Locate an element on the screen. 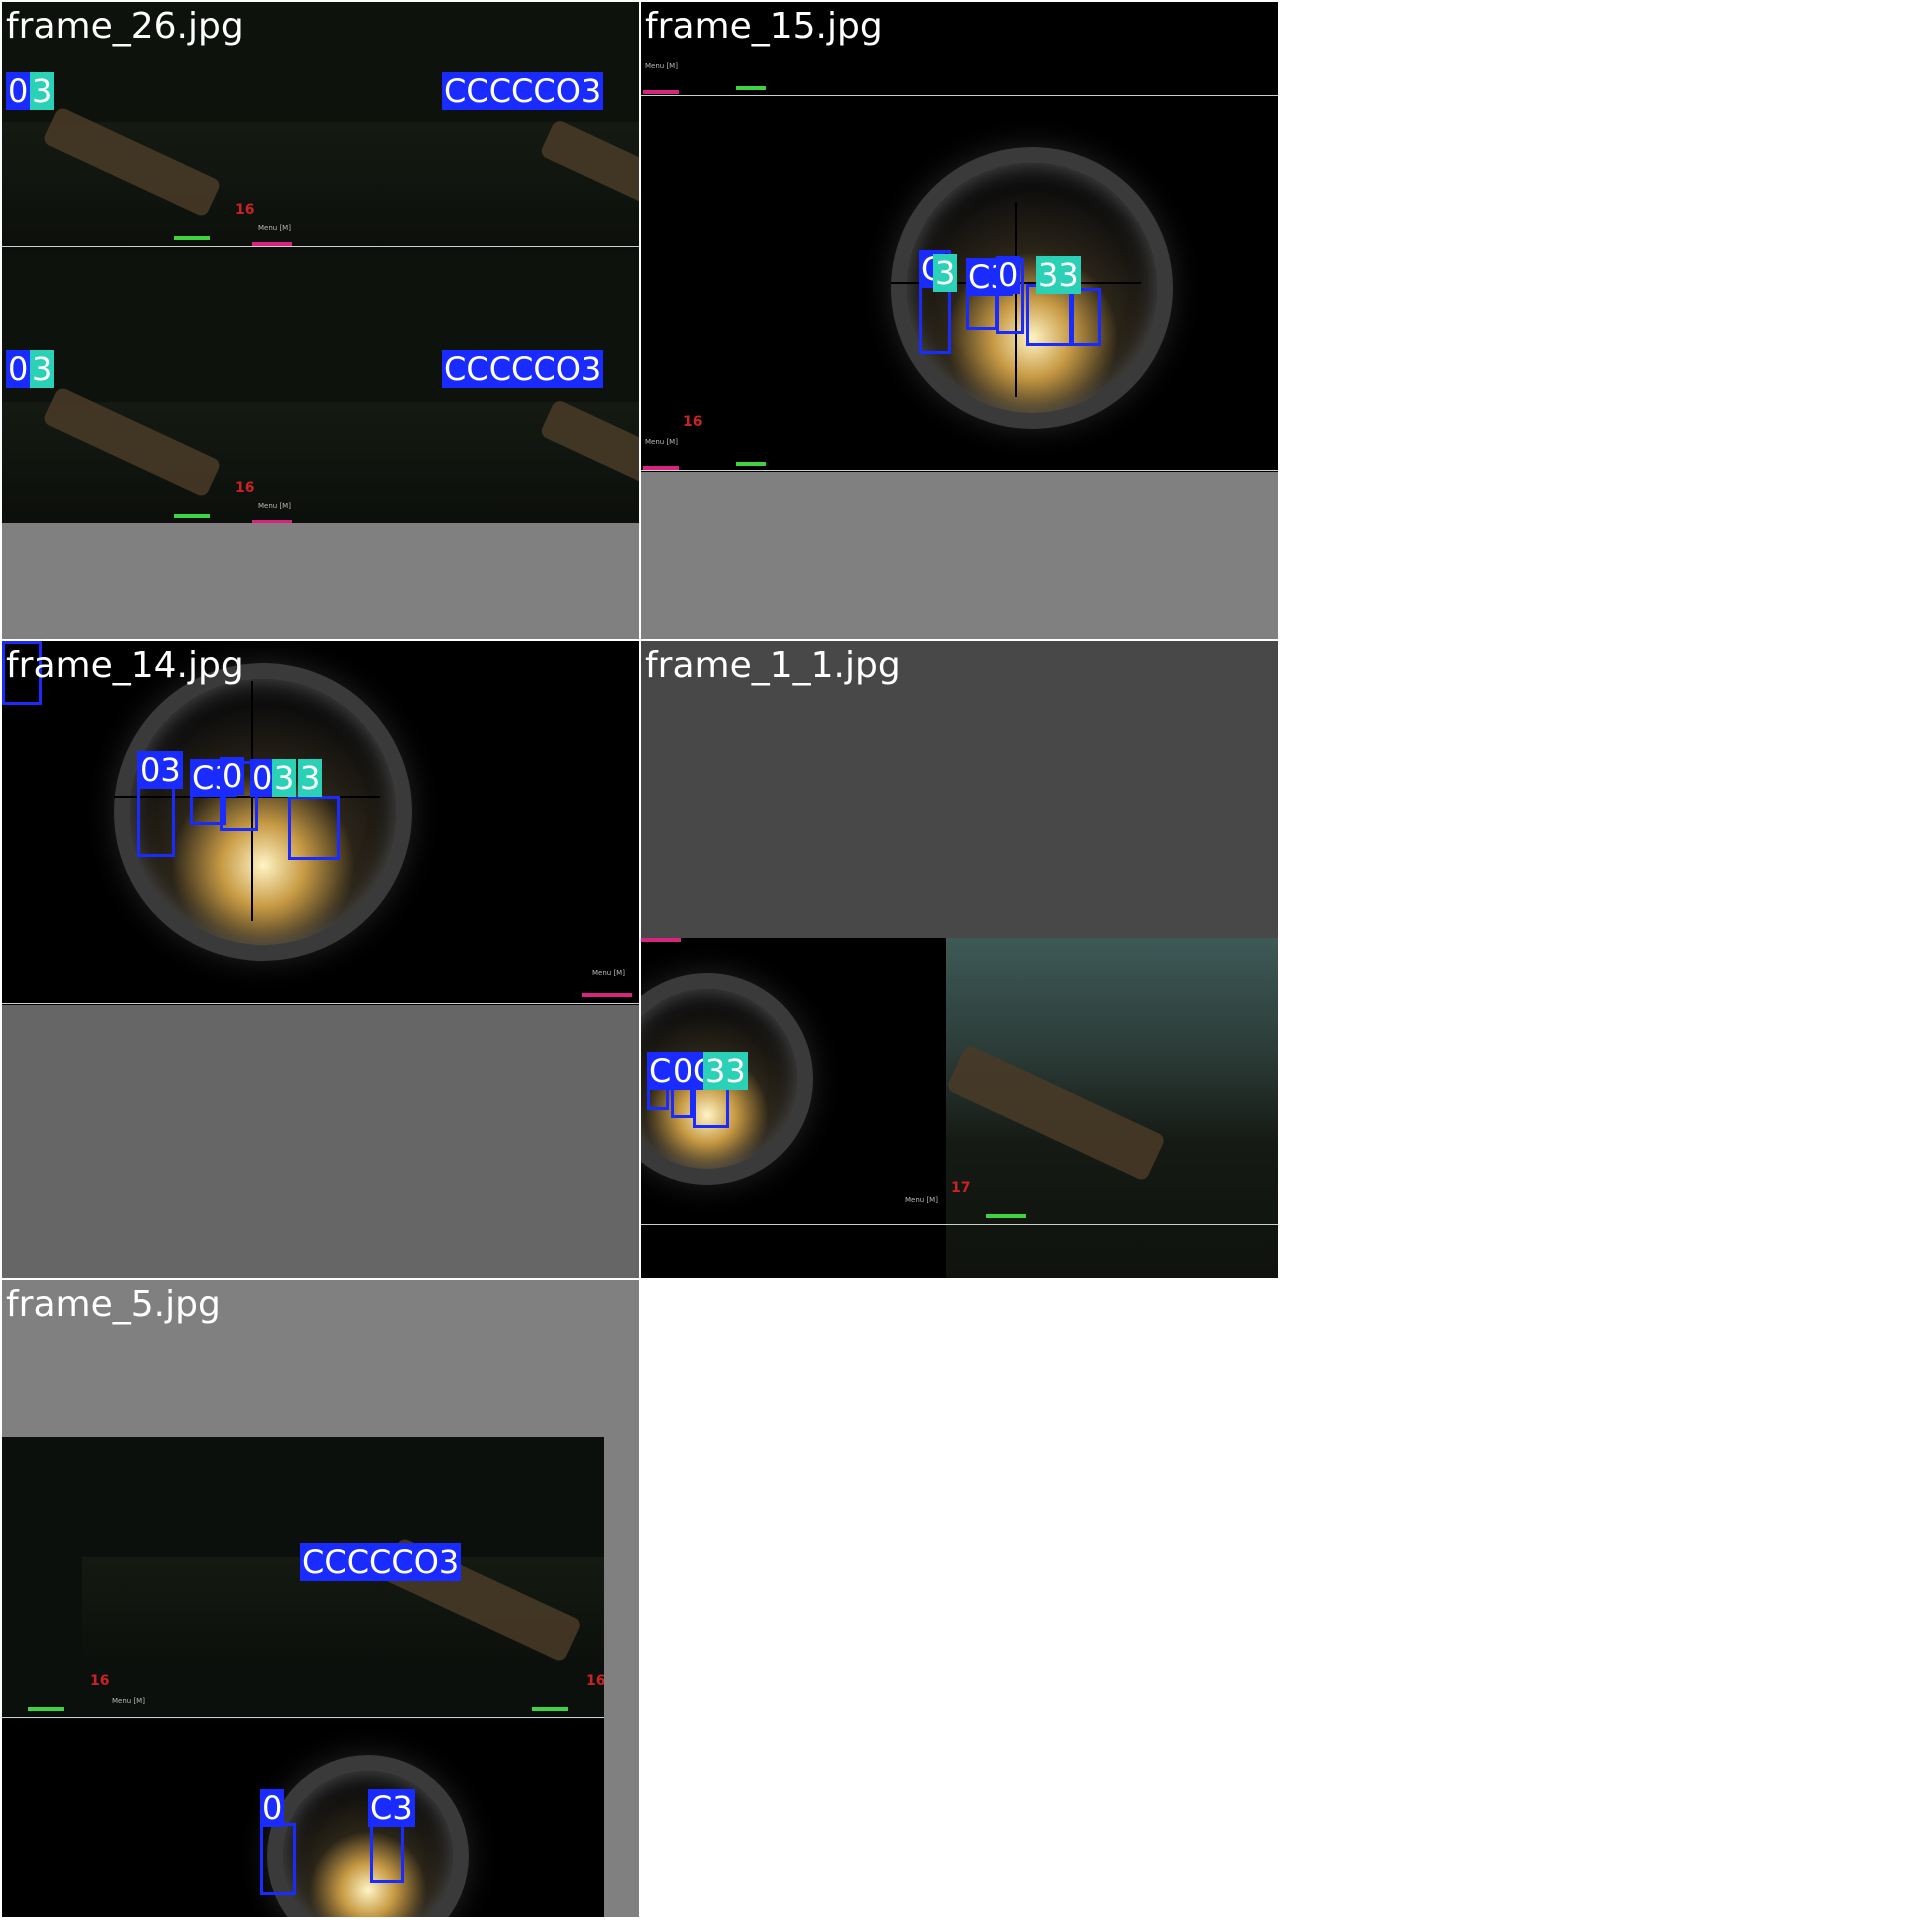  tile-title: frame_1_1.jpg is located at coordinates (773, 665).